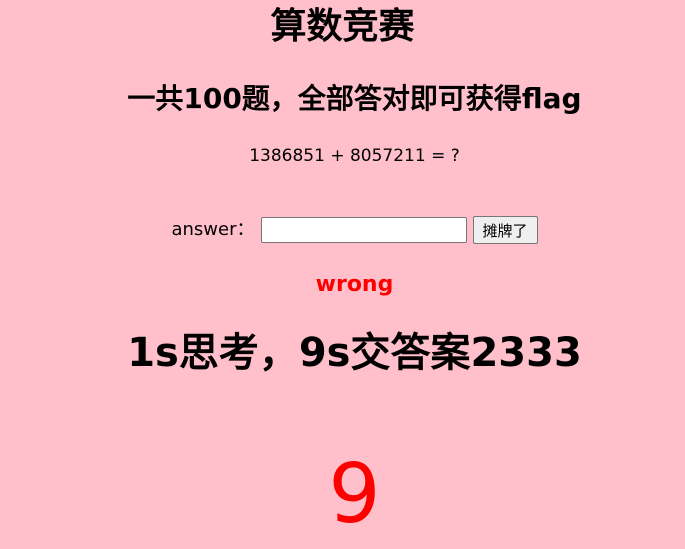  Describe the element at coordinates (213, 229) in the screenshot. I see `answer-label: answer：` at that location.